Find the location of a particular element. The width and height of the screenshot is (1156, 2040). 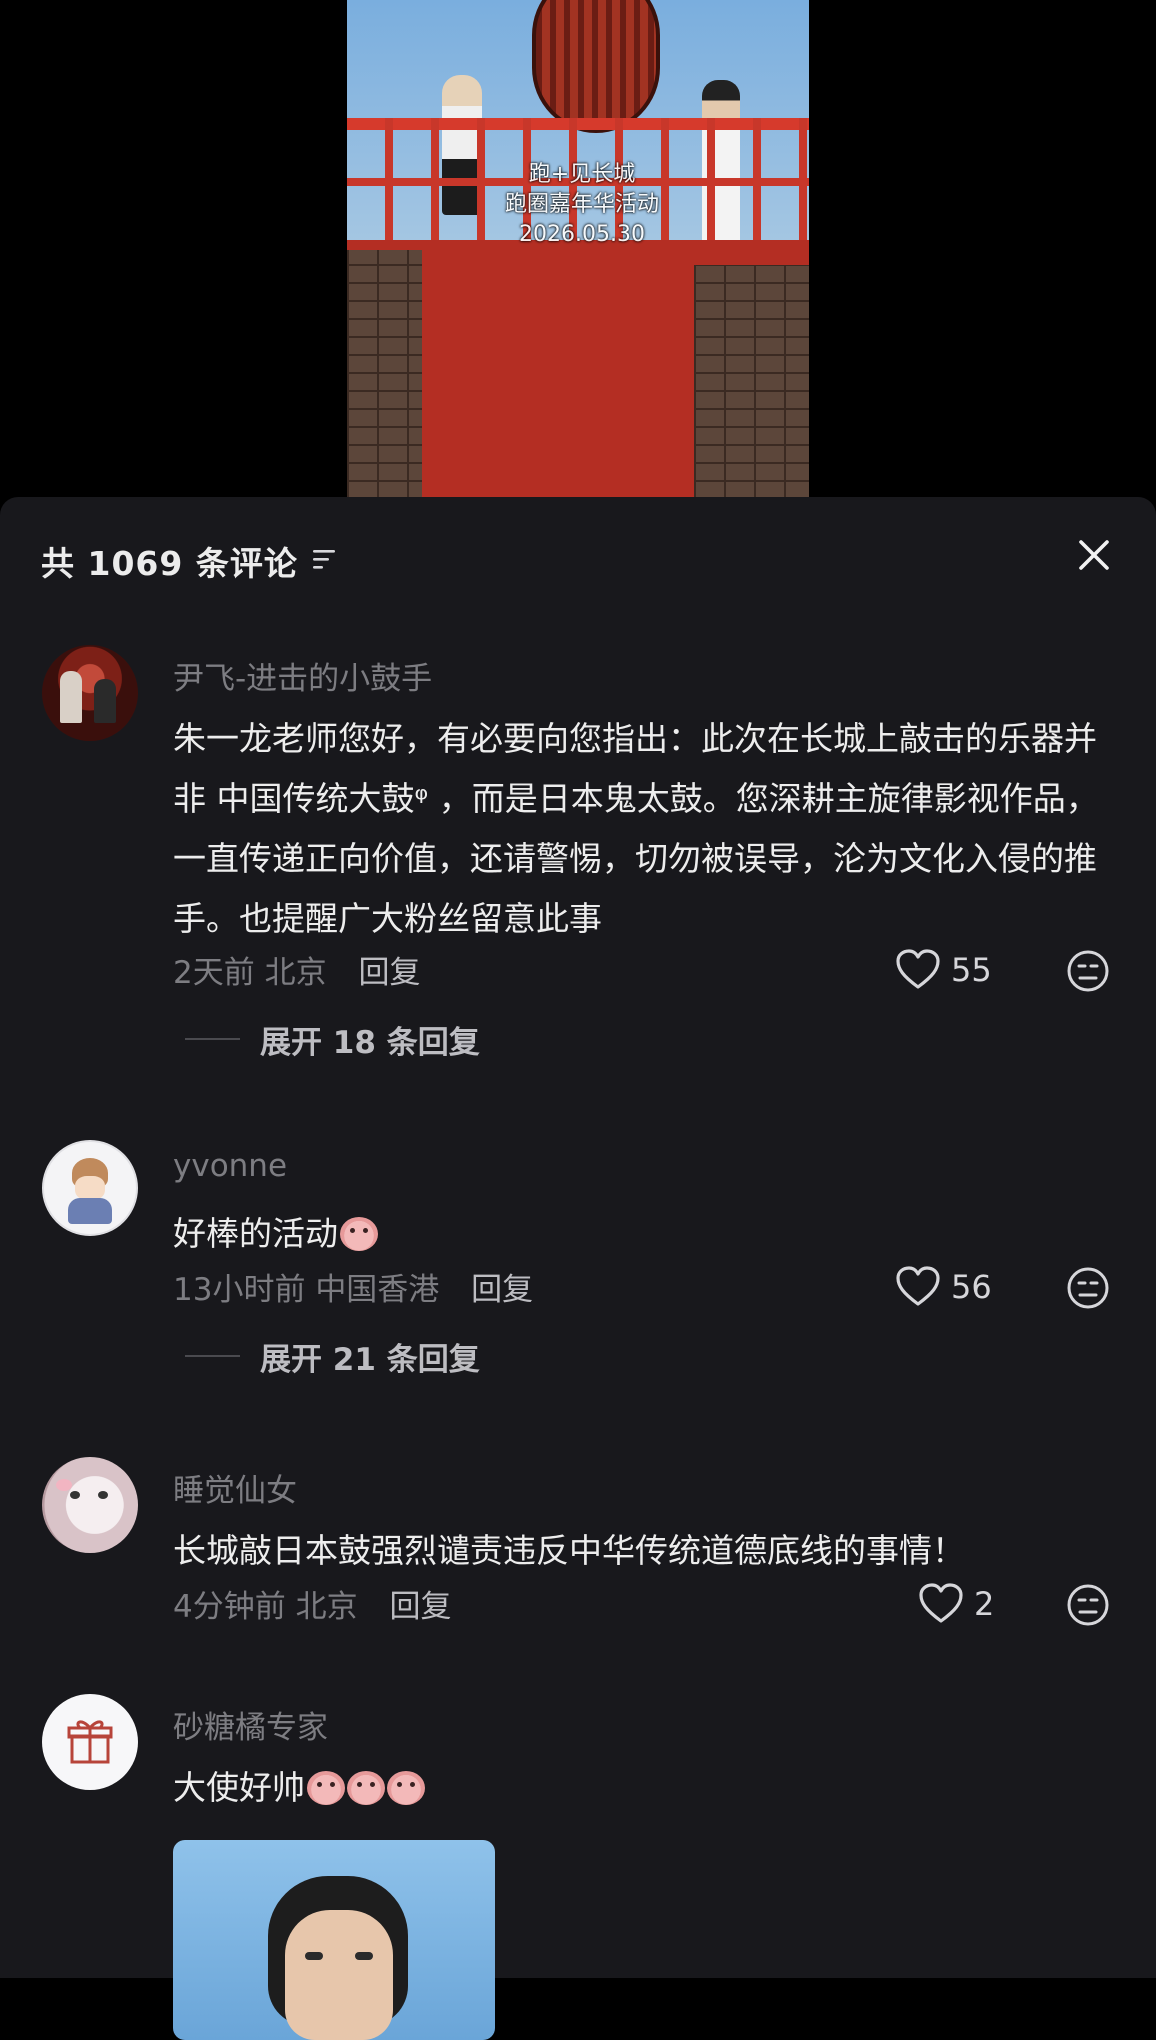

video-wall-right is located at coordinates (751, 381).